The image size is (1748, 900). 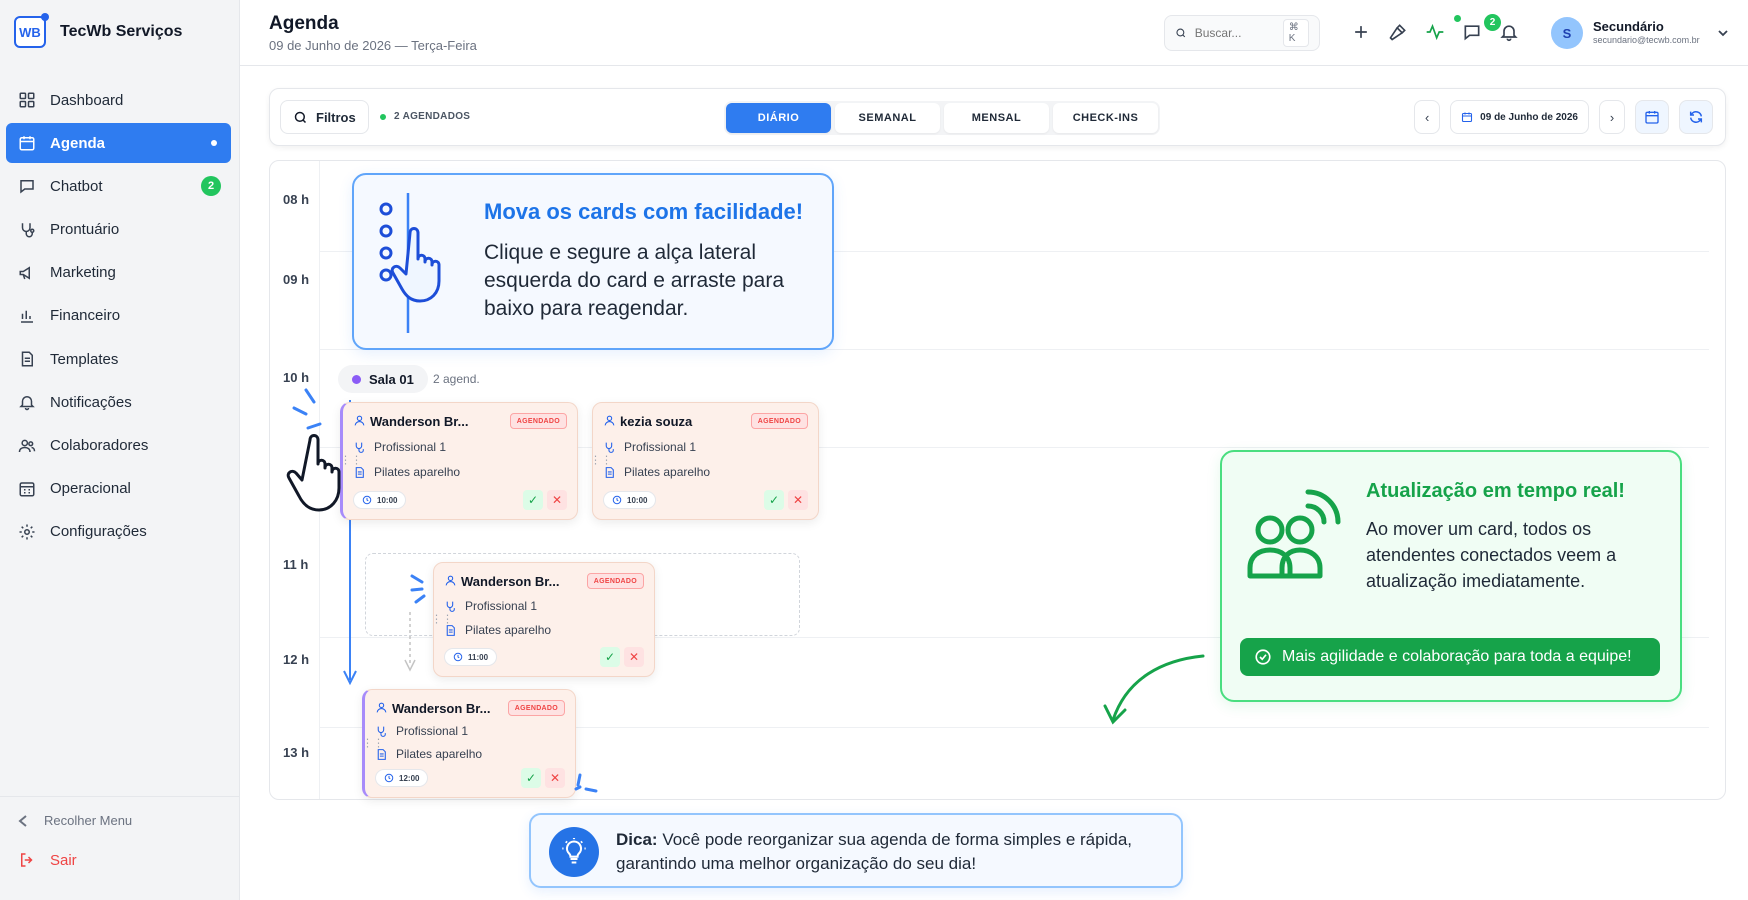 What do you see at coordinates (1263, 657) in the screenshot?
I see `check-circle-icon` at bounding box center [1263, 657].